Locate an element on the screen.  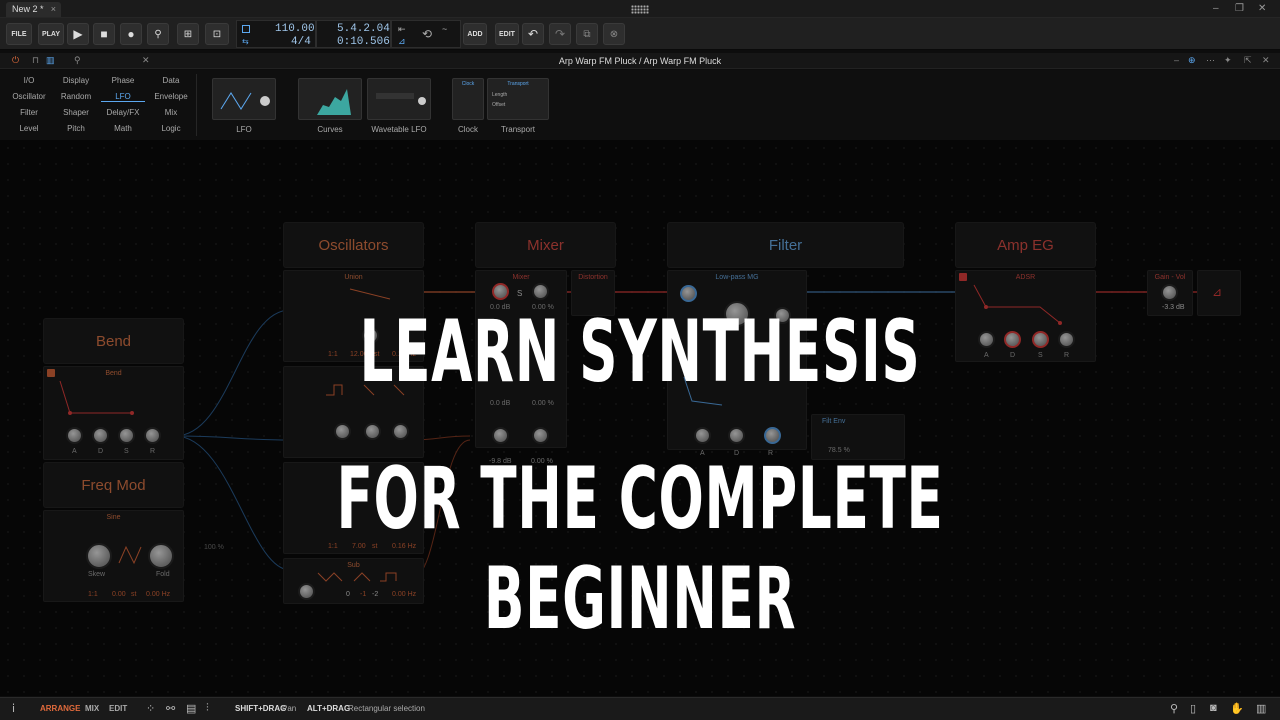
category-shaper: Shaper is located at coordinates (76, 112).